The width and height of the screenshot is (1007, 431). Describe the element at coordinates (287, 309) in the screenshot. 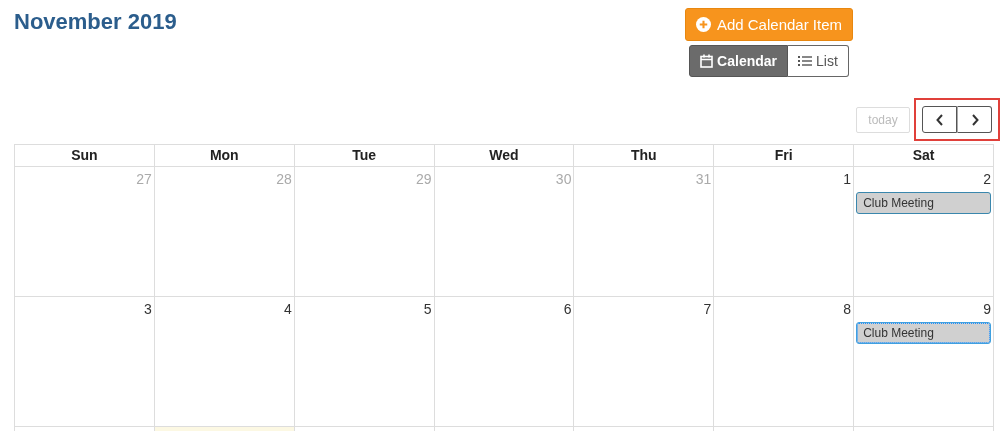

I see `day-number: 4` at that location.